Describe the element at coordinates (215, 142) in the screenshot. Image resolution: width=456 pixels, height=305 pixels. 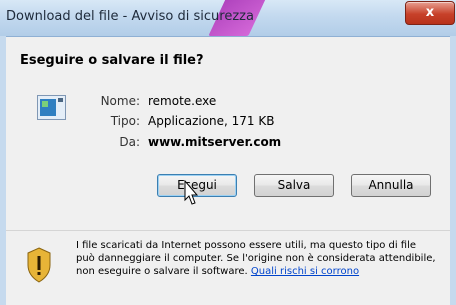
I see `file-source-value: www.mitserver.com` at that location.